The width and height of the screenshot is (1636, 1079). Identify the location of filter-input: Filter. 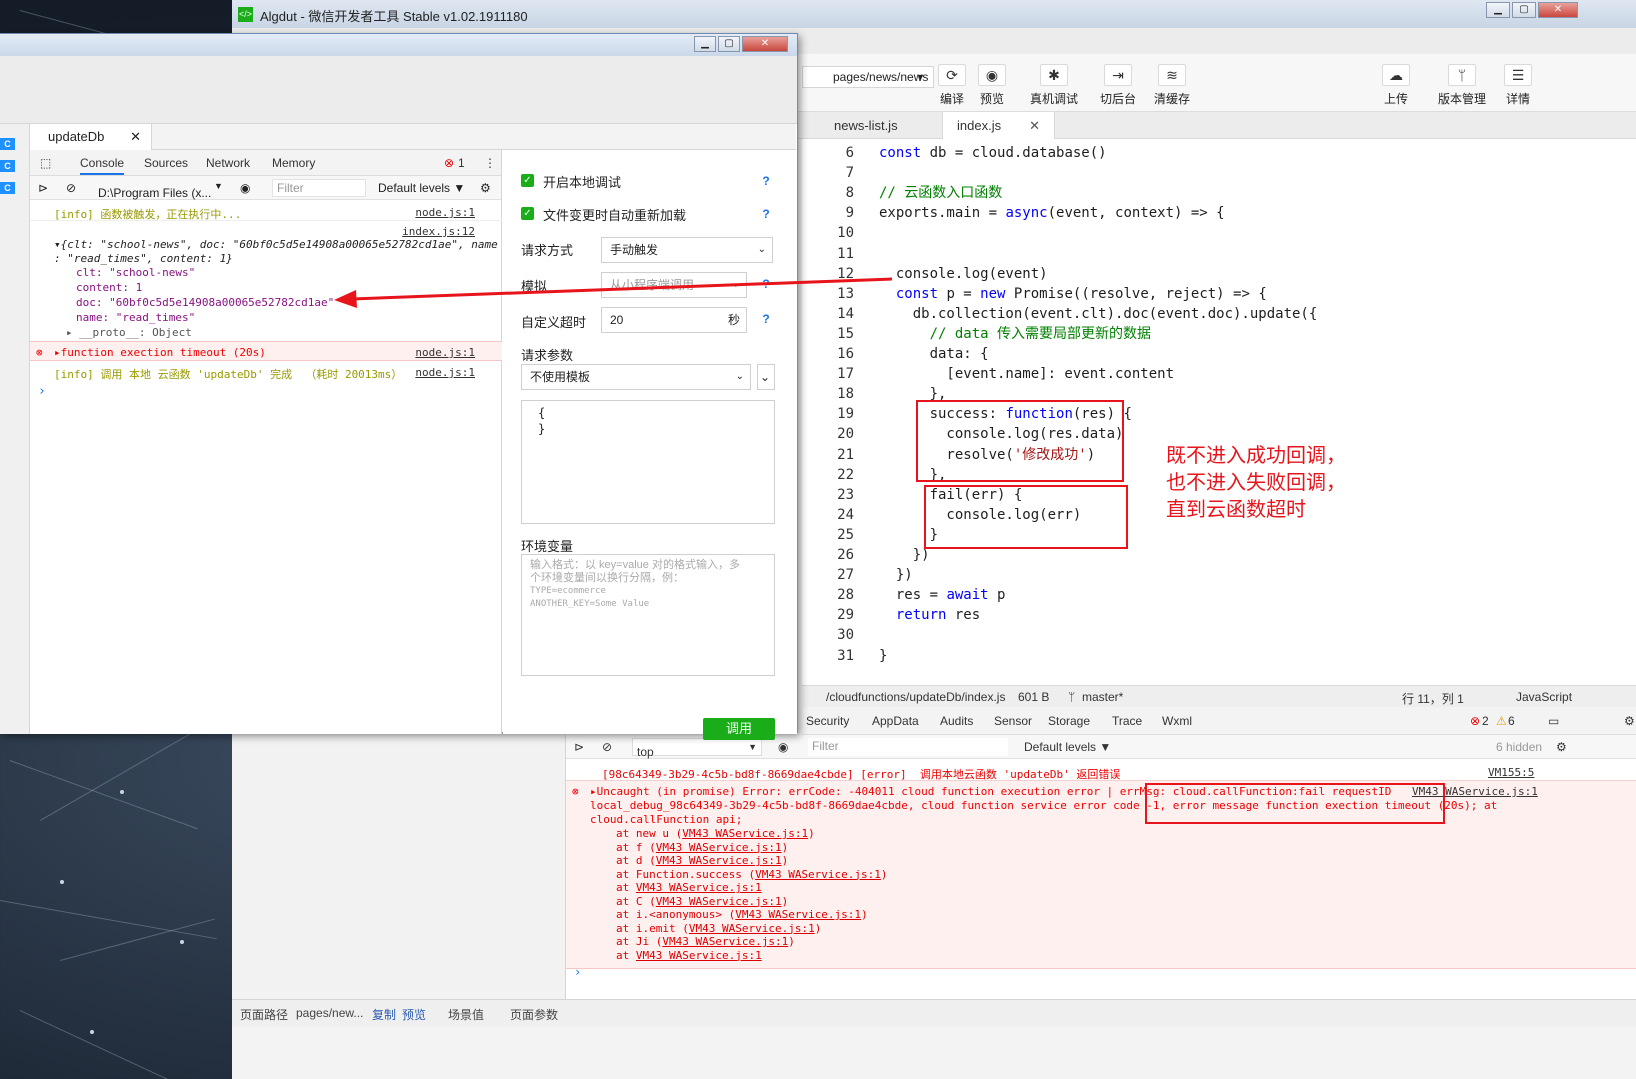
(908, 747).